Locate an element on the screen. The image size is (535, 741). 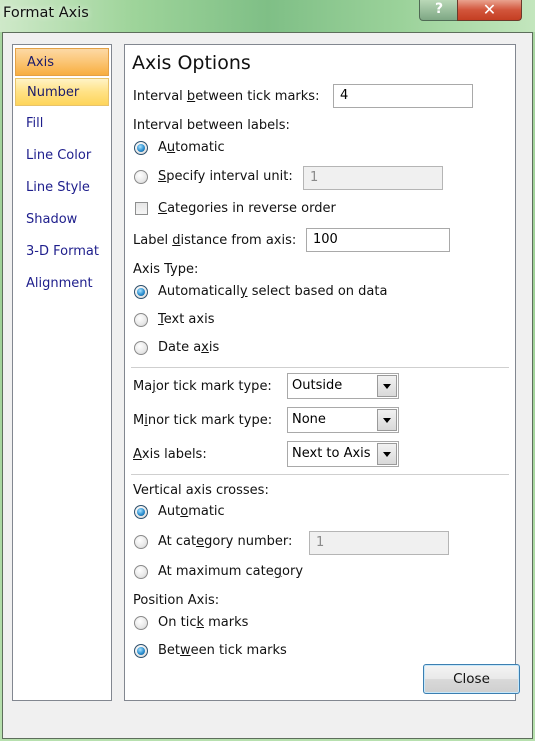
major-tick-dropdown: Outside is located at coordinates (343, 386).